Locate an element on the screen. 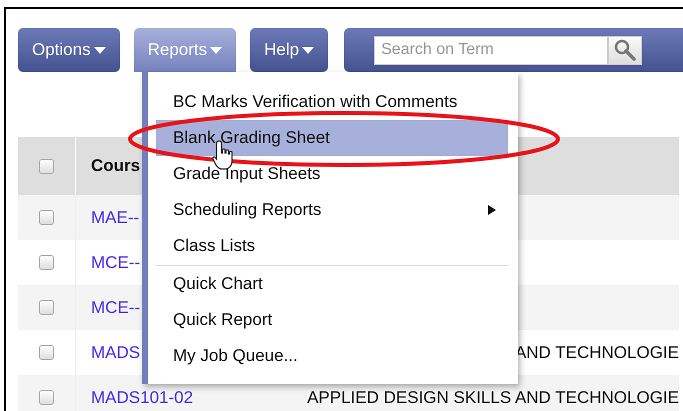 Image resolution: width=683 pixels, height=411 pixels. menu-item: Quick Report is located at coordinates (332, 320).